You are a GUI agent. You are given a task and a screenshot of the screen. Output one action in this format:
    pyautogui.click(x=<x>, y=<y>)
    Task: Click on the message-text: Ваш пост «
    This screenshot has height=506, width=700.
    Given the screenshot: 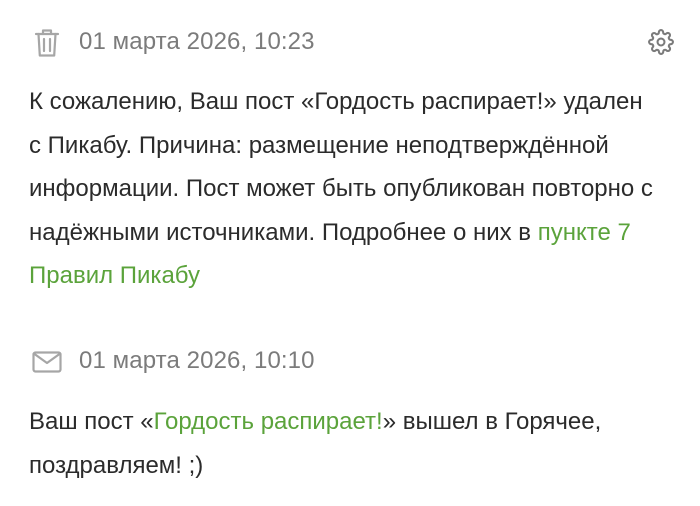 What is the action you would take?
    pyautogui.click(x=91, y=421)
    